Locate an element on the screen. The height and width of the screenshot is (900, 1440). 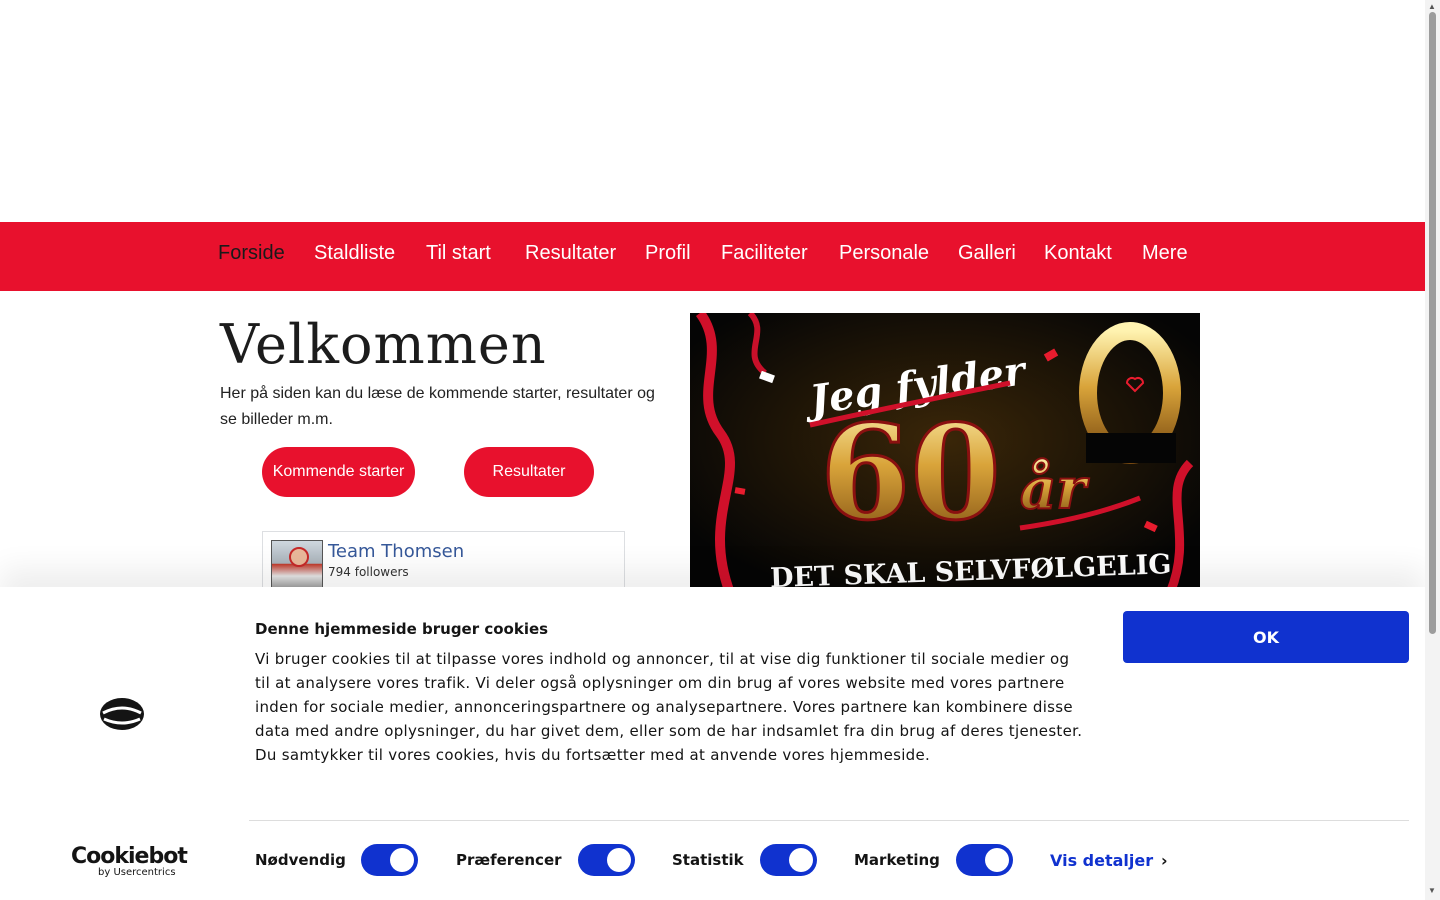
nav-item-forside: Forside is located at coordinates (251, 253).